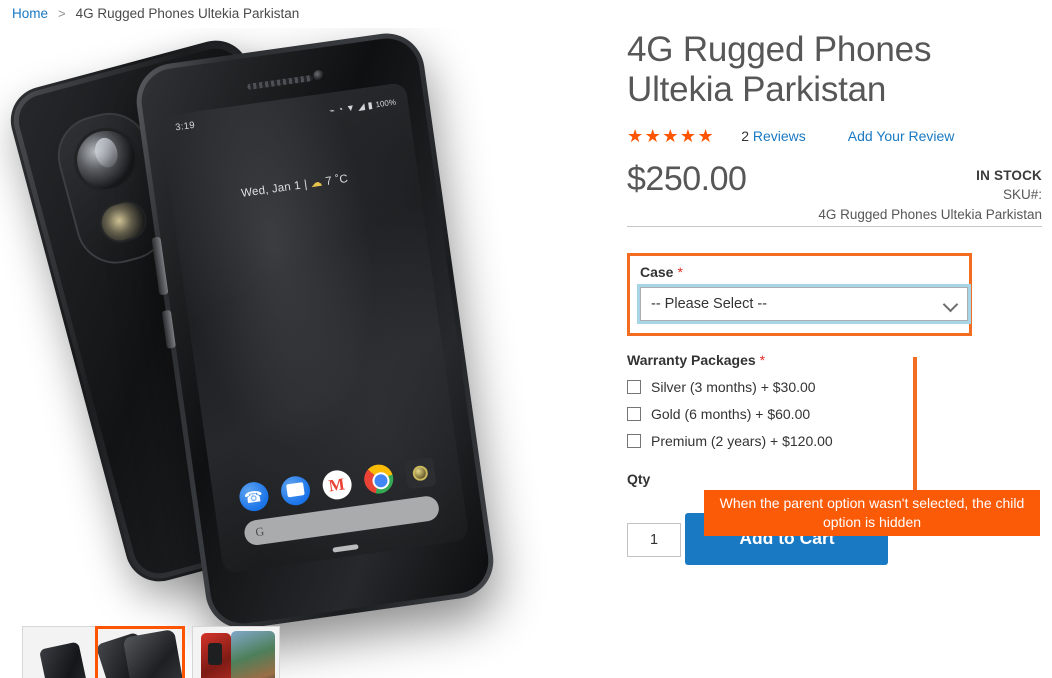 This screenshot has height=678, width=1052. I want to click on signal-icon: ◢, so click(361, 106).